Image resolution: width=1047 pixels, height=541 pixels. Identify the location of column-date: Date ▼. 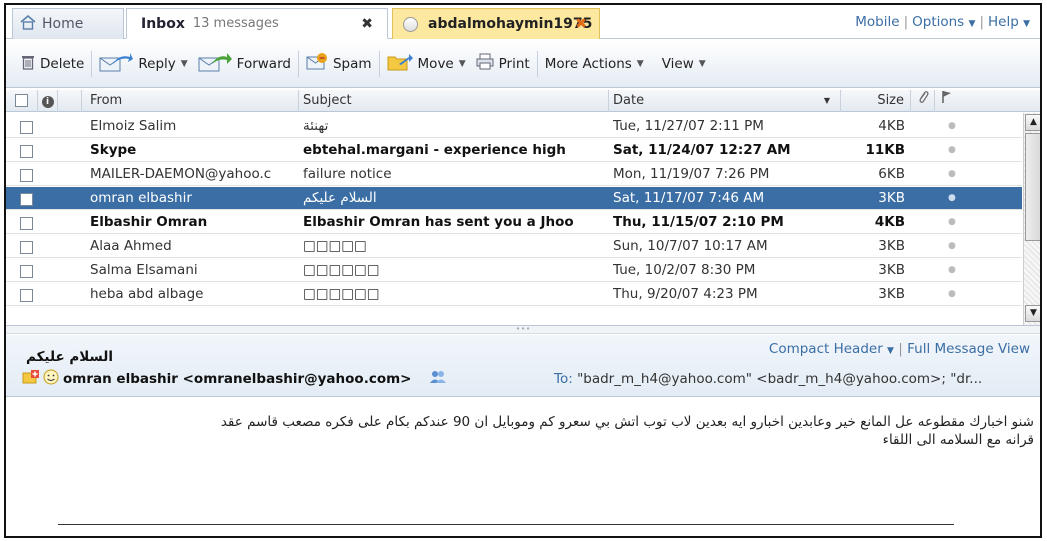
(725, 101).